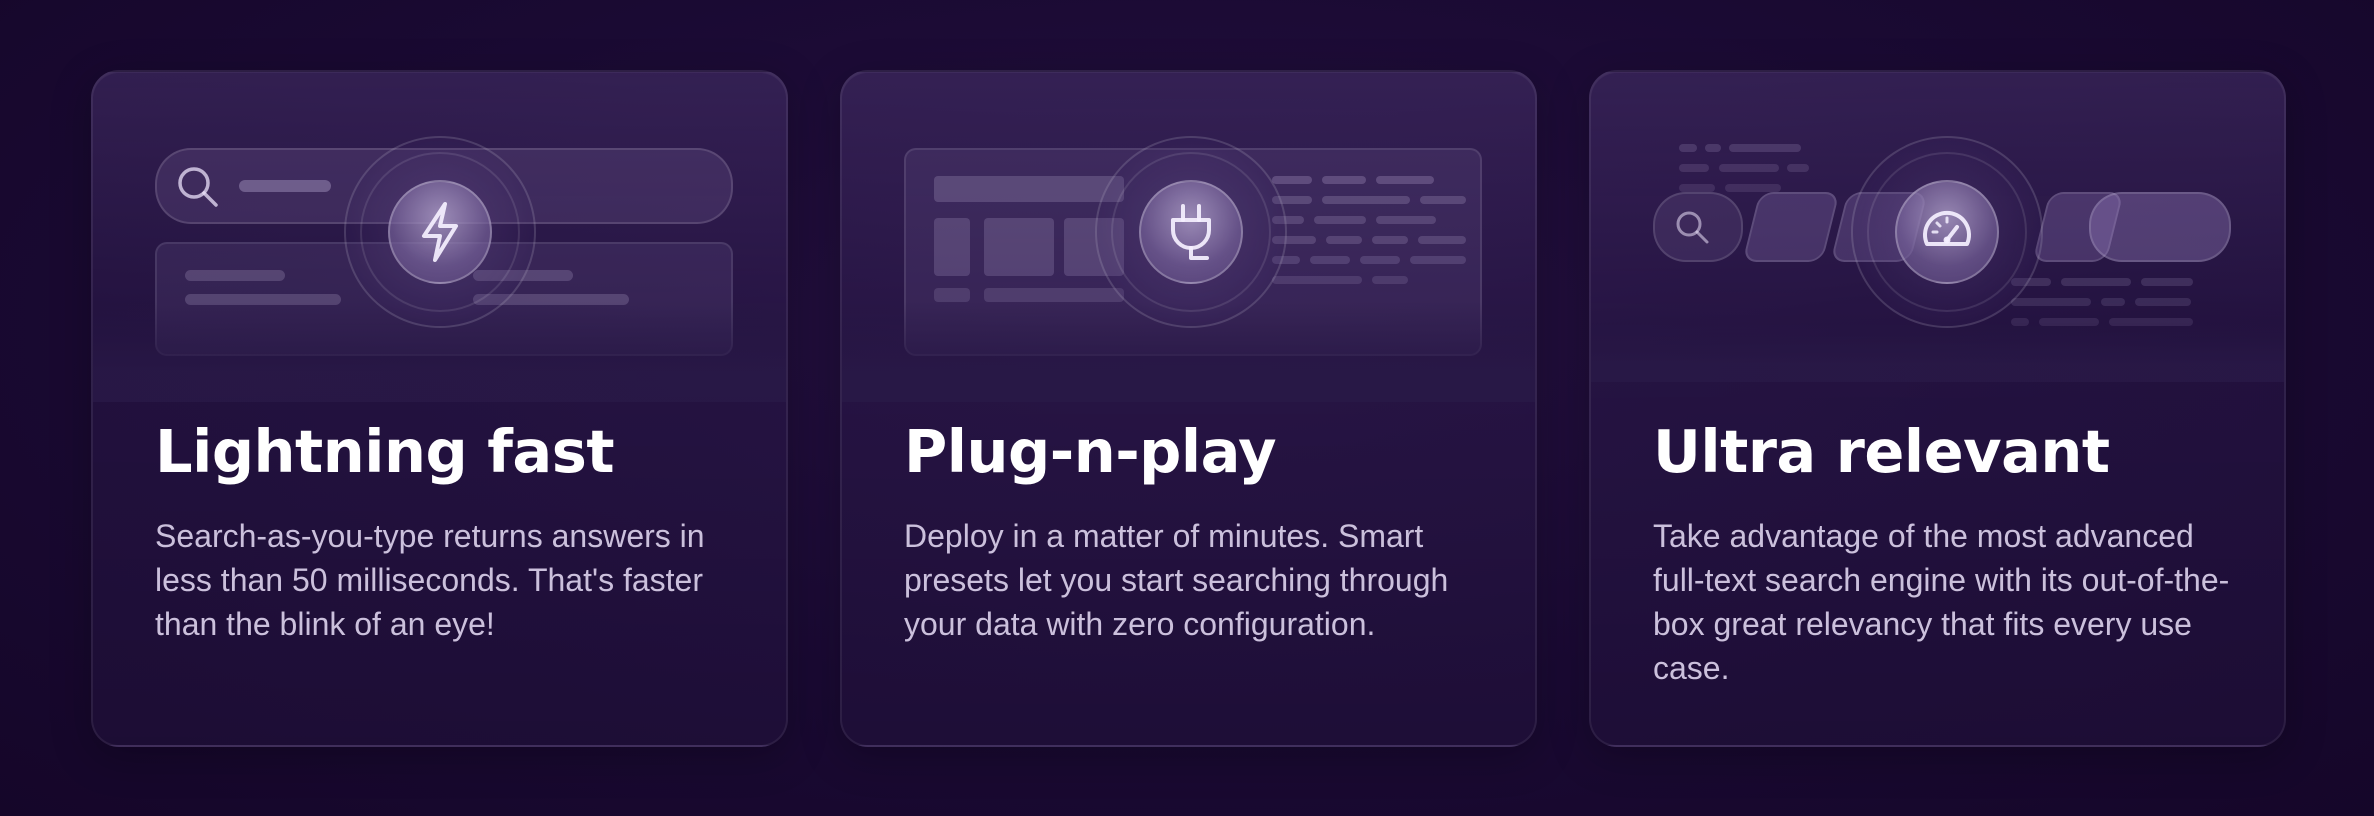  What do you see at coordinates (440, 232) in the screenshot?
I see `lightning-icon` at bounding box center [440, 232].